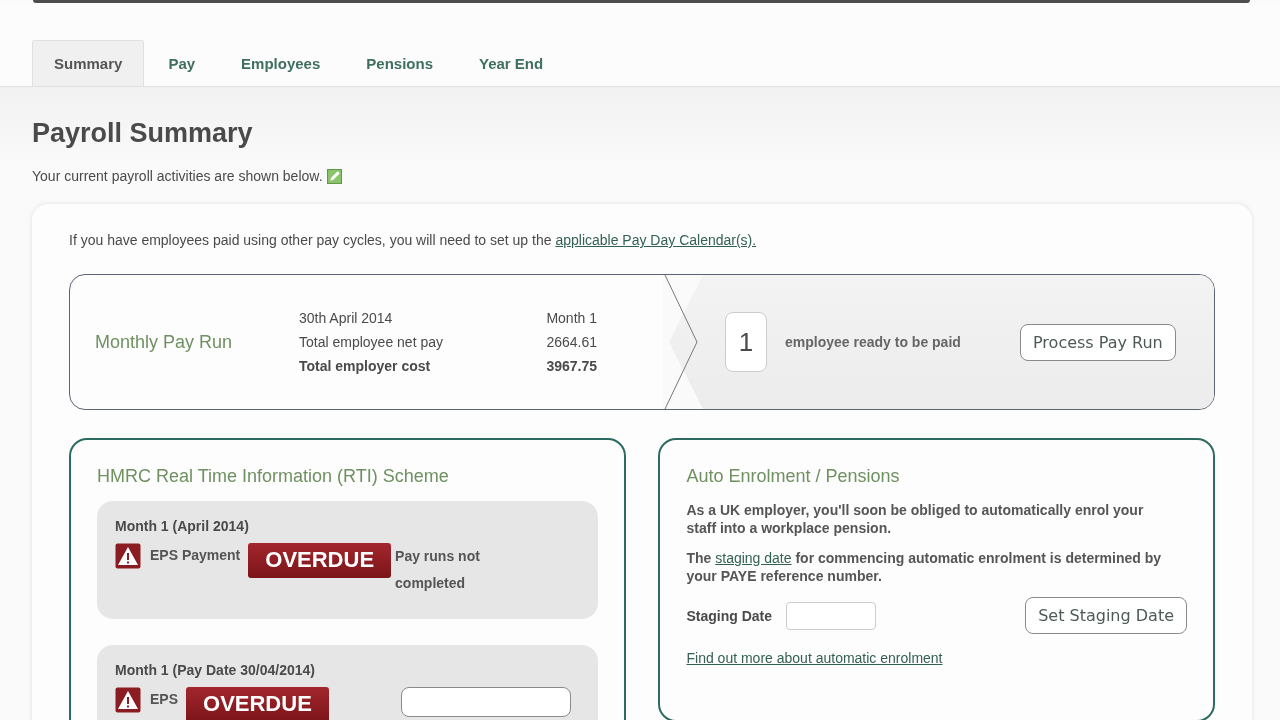  I want to click on tab: Year End, so click(511, 63).